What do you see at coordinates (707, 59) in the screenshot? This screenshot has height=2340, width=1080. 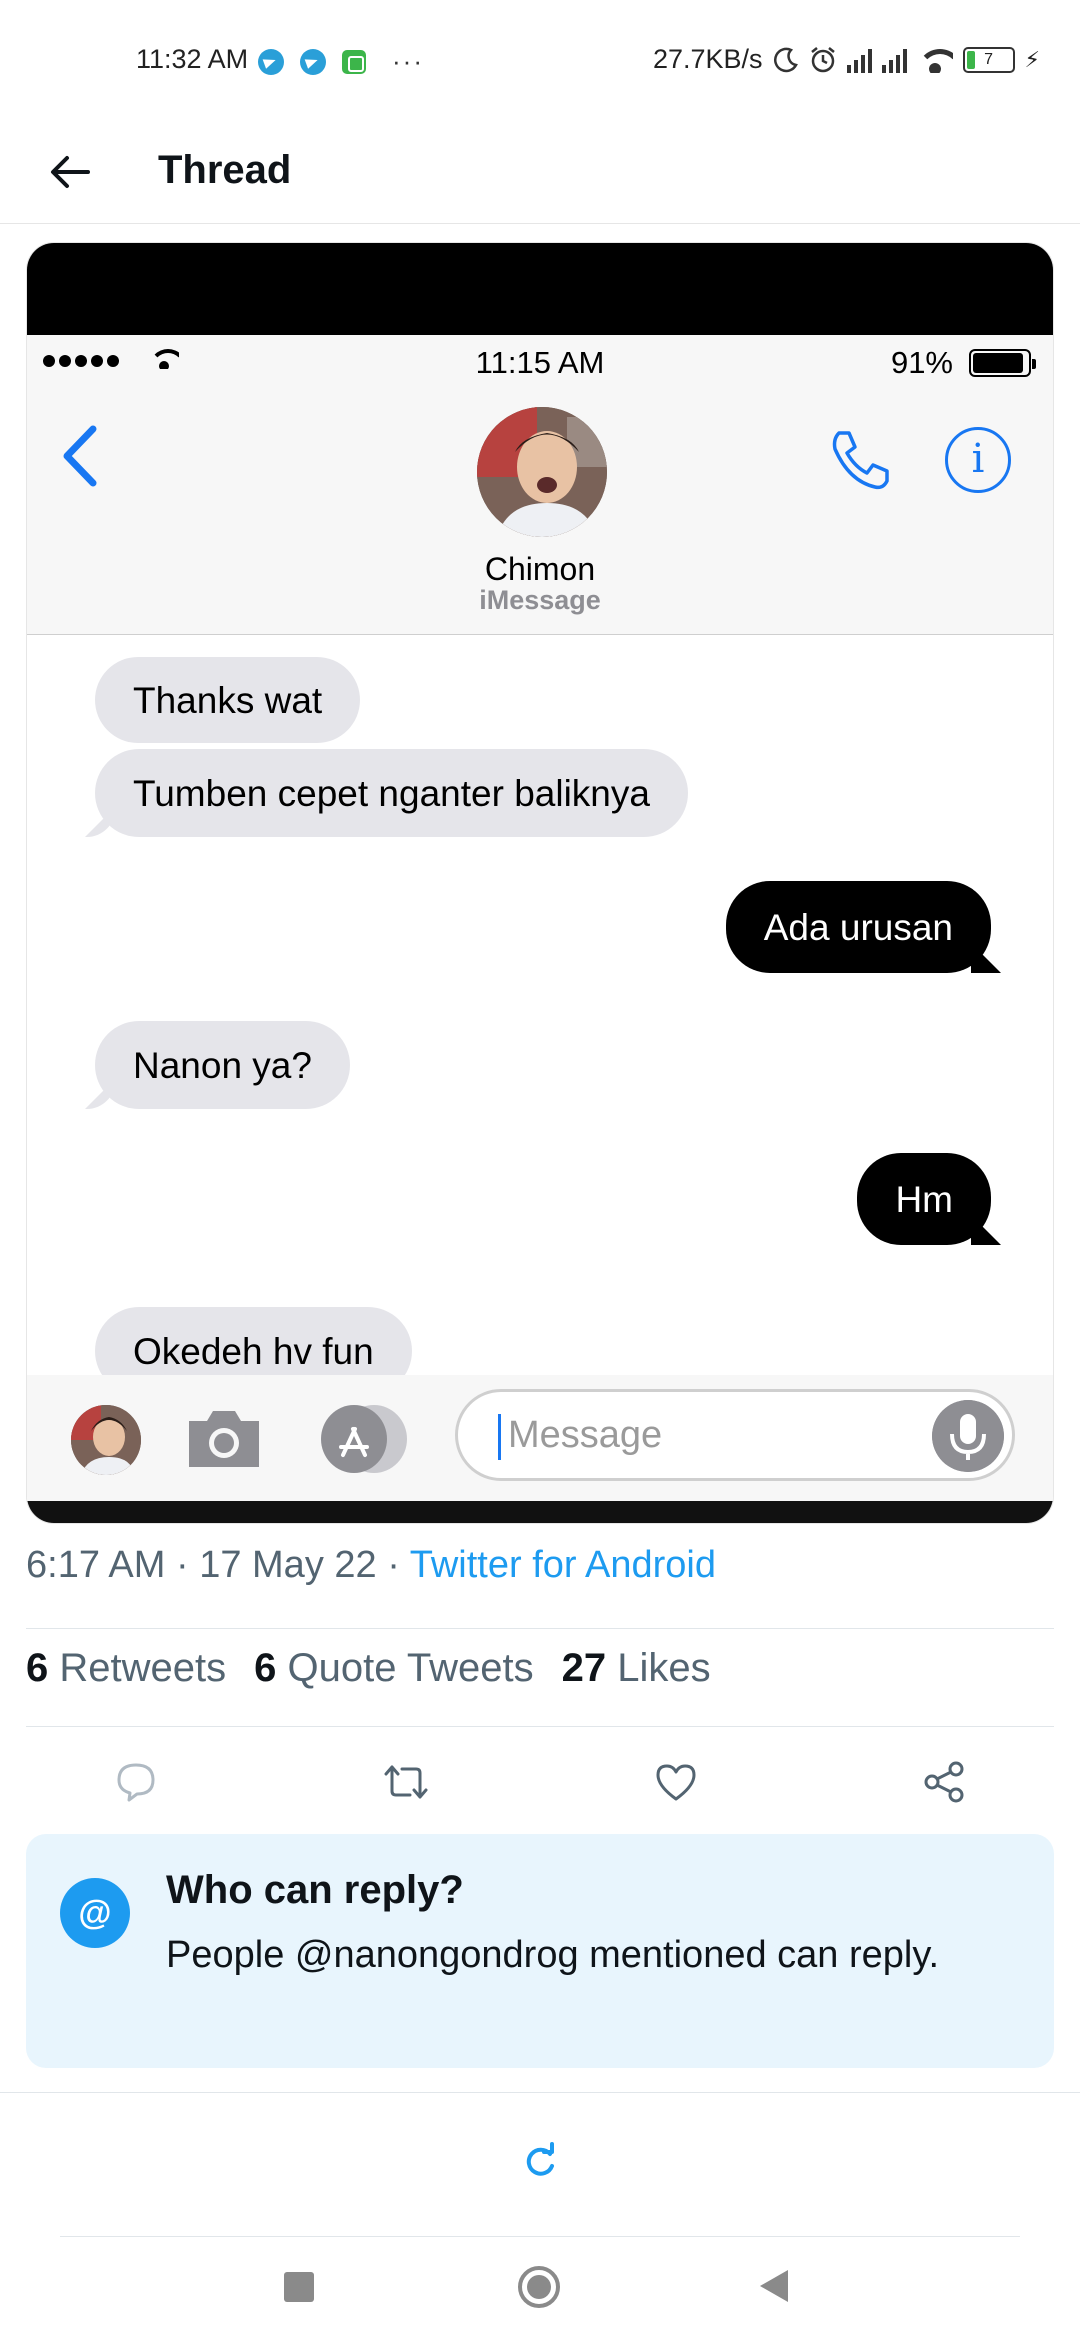 I see `net-speed: 27.7KB/s` at bounding box center [707, 59].